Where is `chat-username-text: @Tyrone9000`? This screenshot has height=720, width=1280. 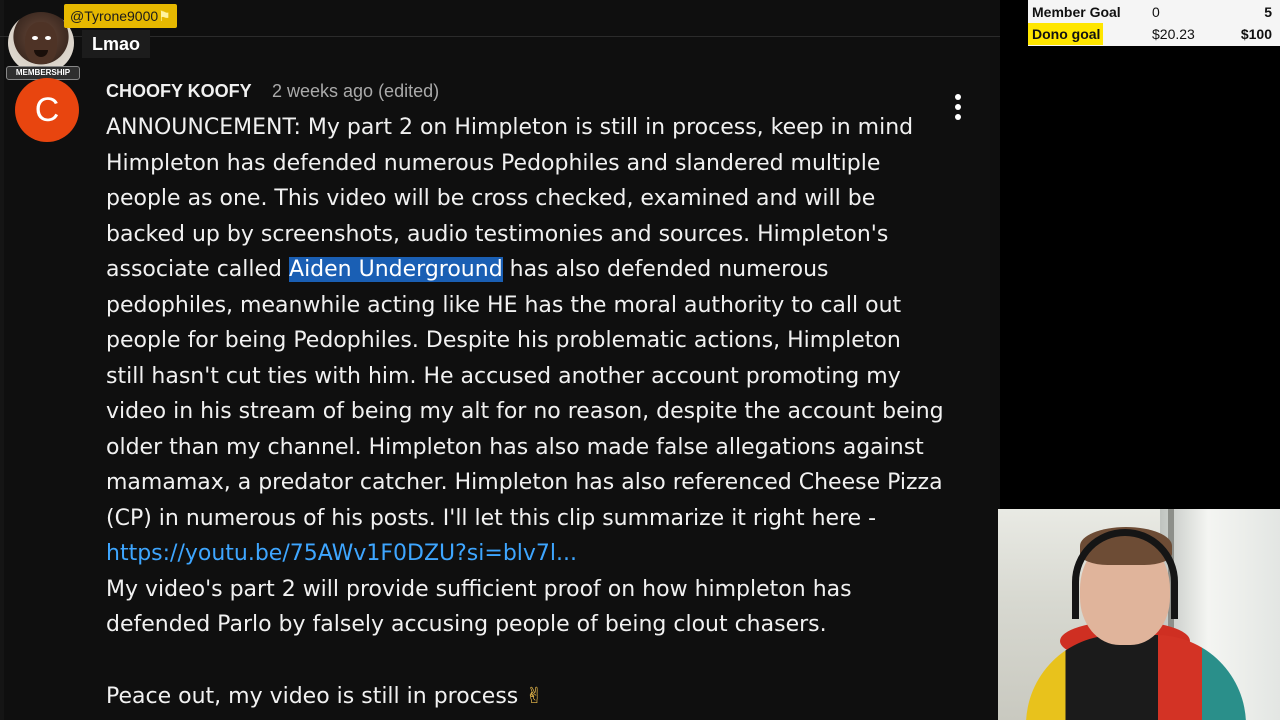
chat-username-text: @Tyrone9000 is located at coordinates (114, 16).